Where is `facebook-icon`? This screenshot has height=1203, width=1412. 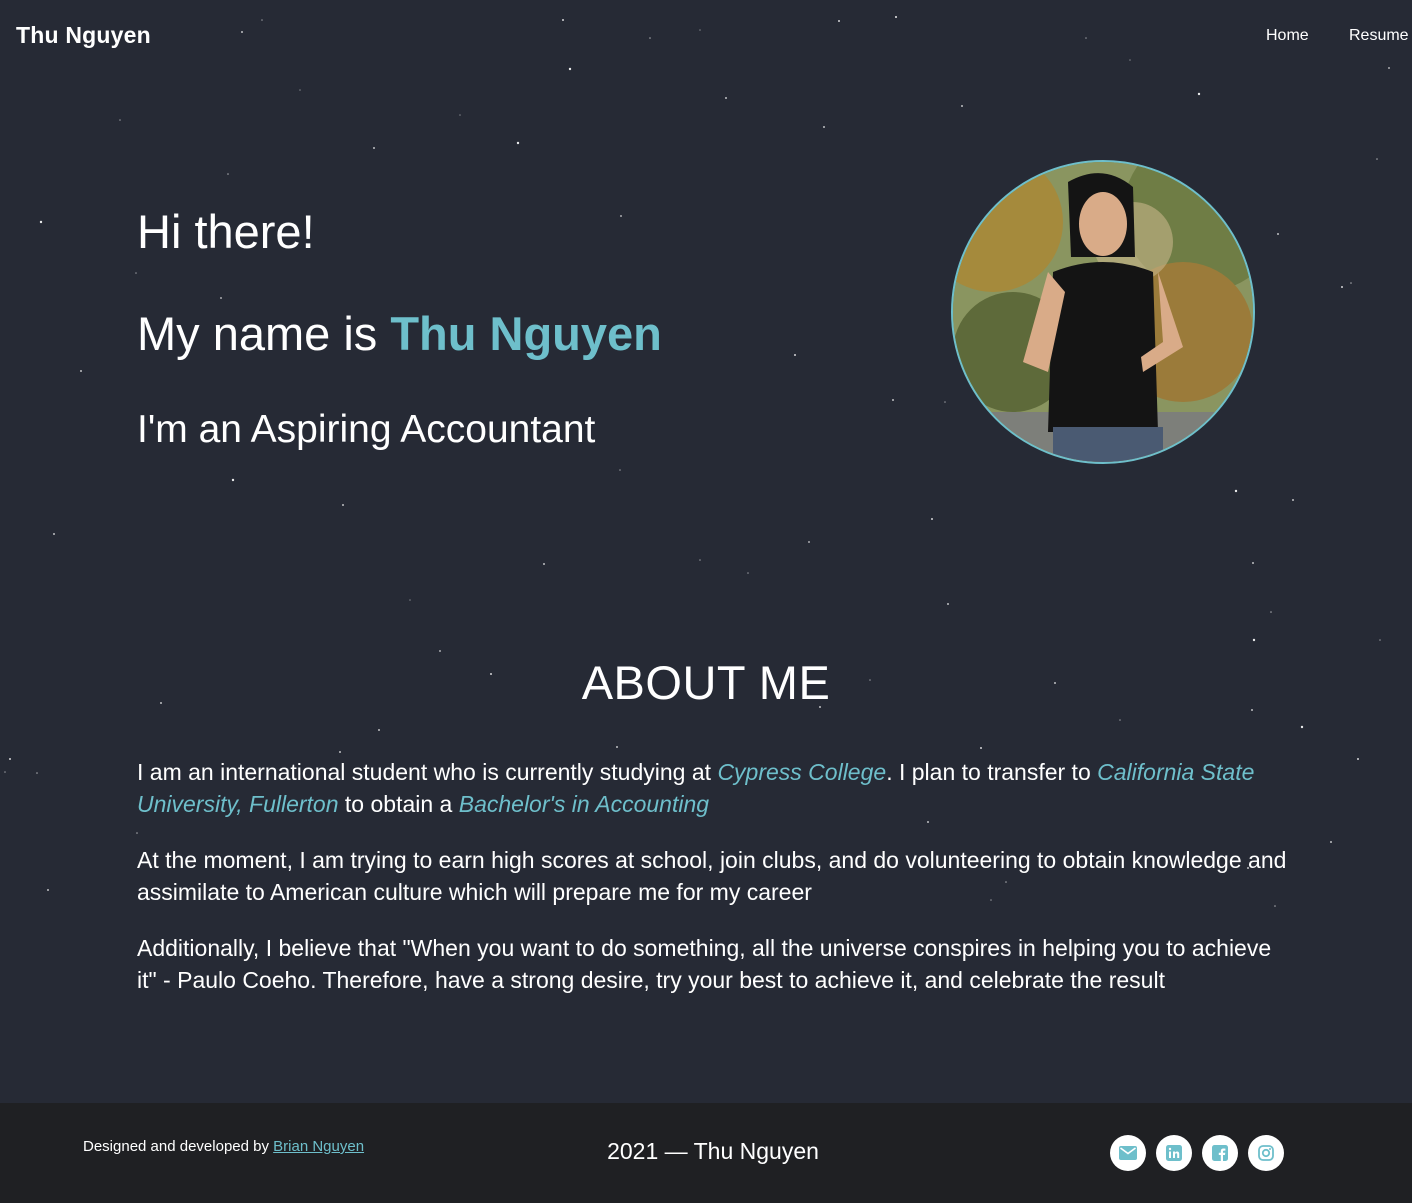 facebook-icon is located at coordinates (1220, 1153).